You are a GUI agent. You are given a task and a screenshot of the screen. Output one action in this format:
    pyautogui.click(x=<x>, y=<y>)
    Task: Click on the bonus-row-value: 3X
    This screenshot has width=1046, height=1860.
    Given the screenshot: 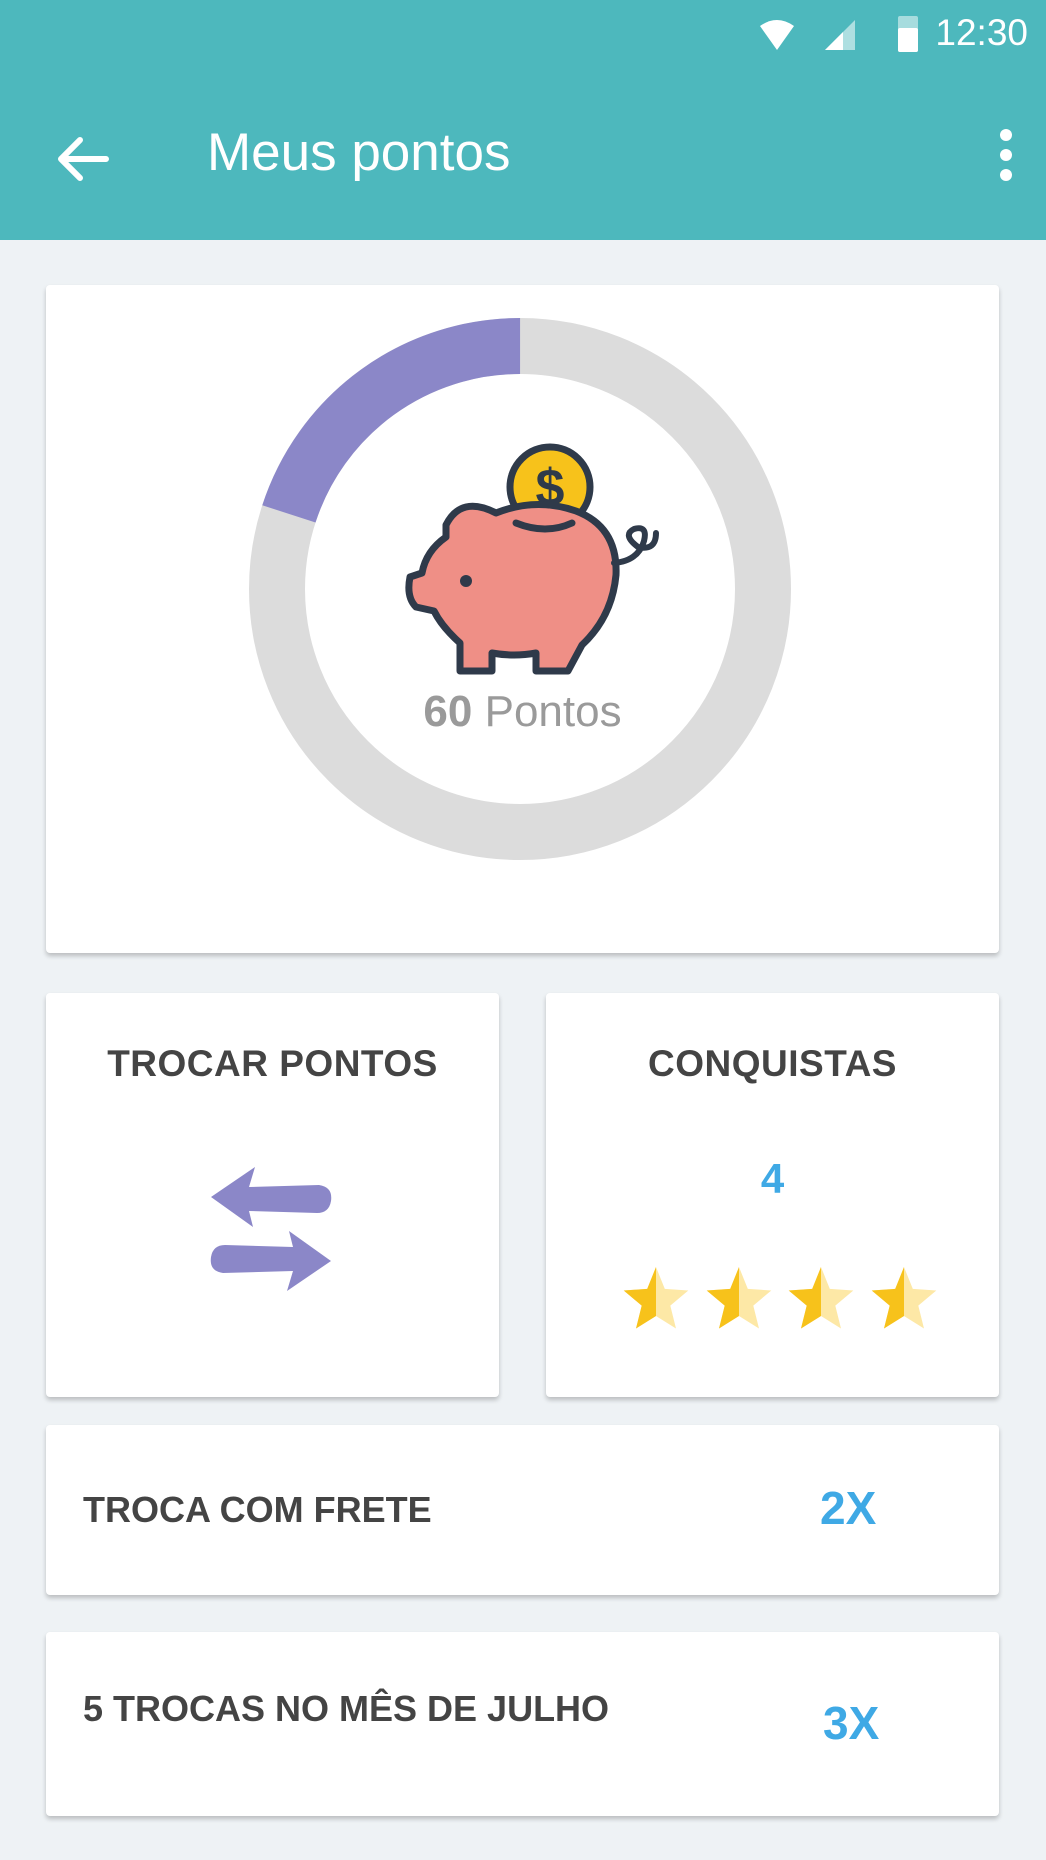 What is the action you would take?
    pyautogui.click(x=851, y=1723)
    